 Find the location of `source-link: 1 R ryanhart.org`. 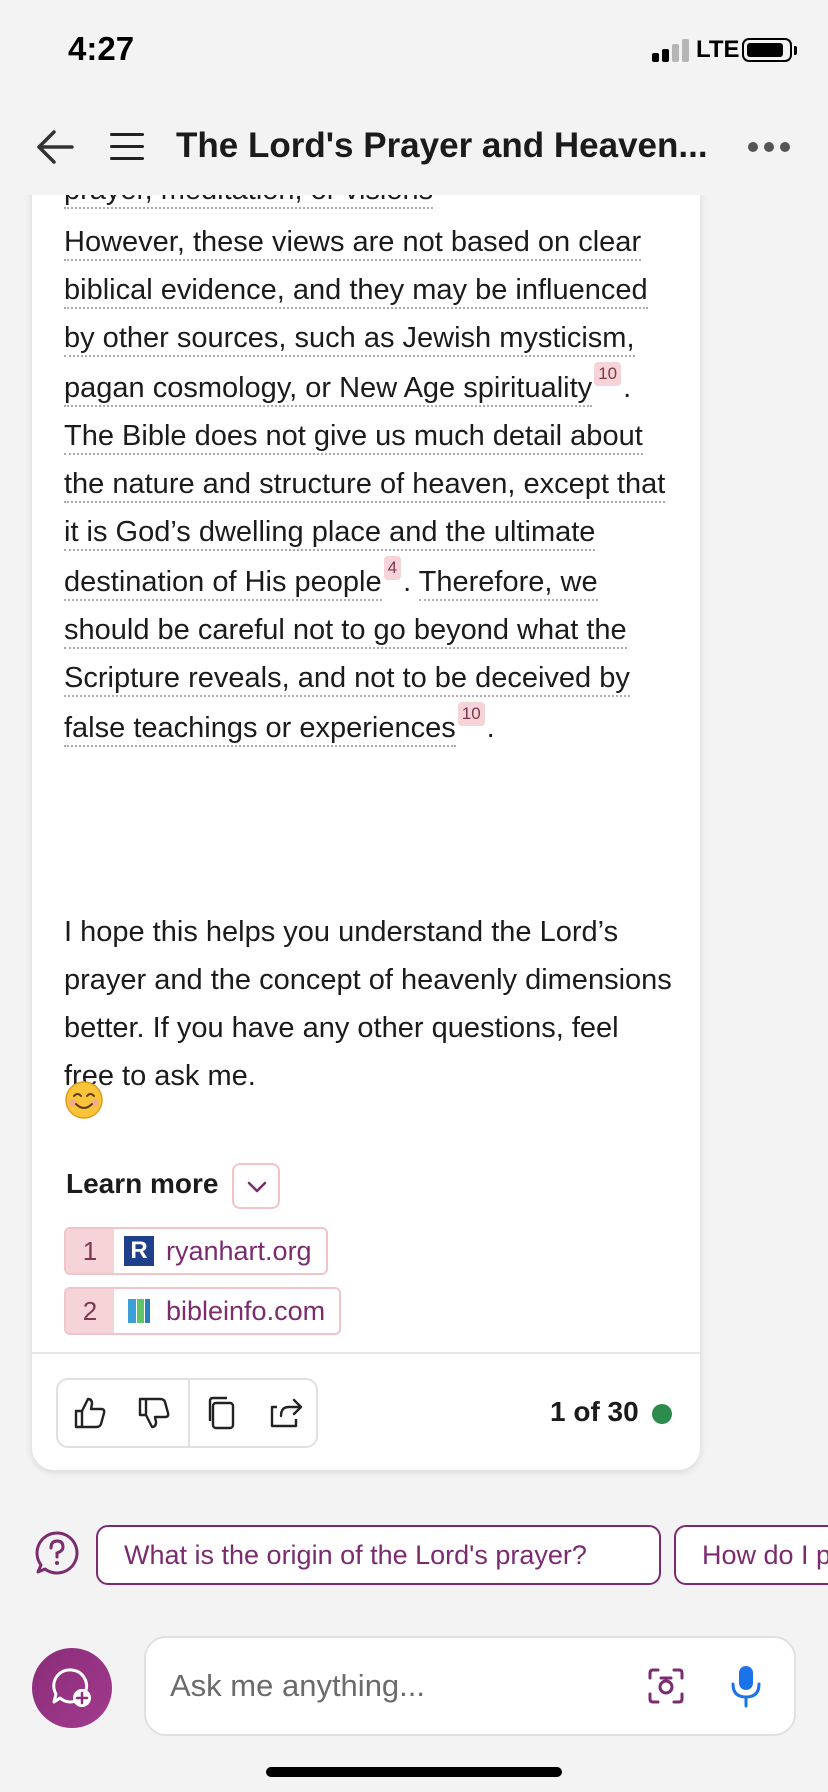

source-link: 1 R ryanhart.org is located at coordinates (196, 1251).